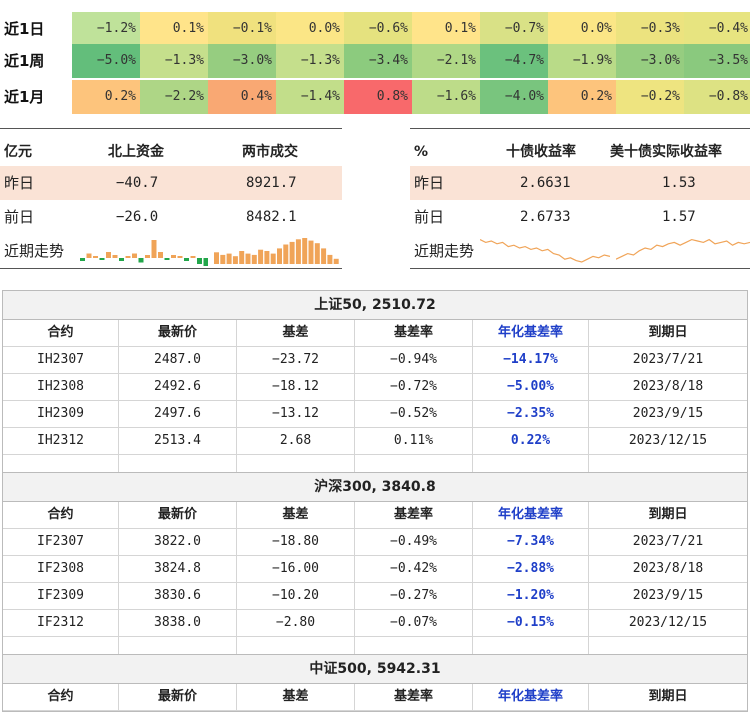  I want to click on column-header: 基差率, so click(414, 333).